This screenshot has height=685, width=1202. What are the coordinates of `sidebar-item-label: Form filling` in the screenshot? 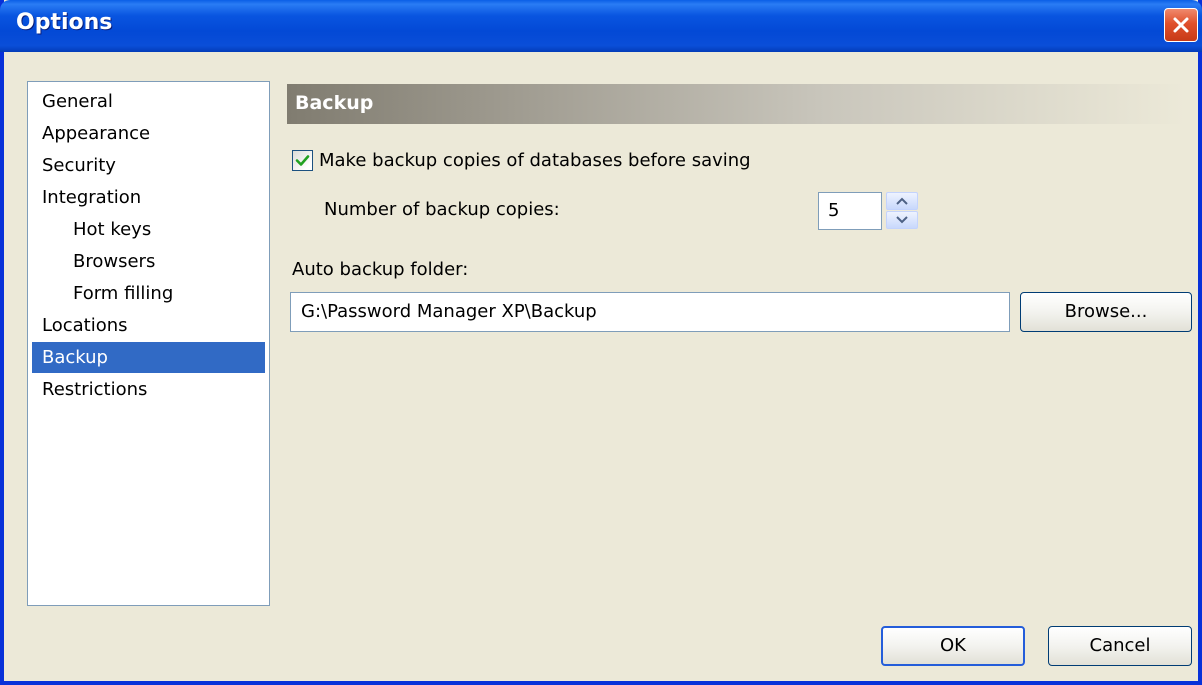 It's located at (123, 293).